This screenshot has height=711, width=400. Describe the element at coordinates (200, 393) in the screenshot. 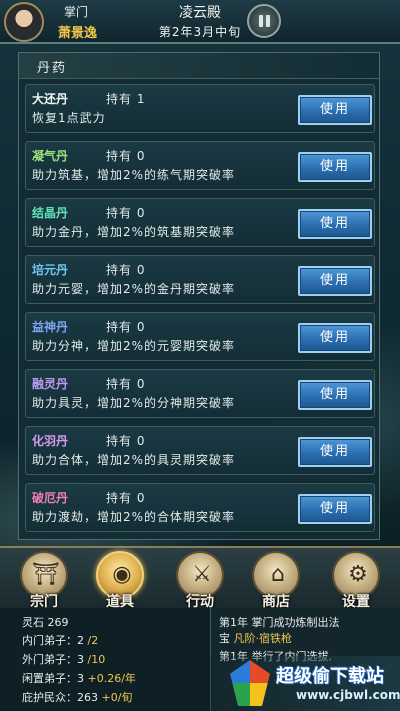

I see `pill-item: 融灵丹 持有 0 助力具灵，增加2%的分神期突破率 使用` at that location.